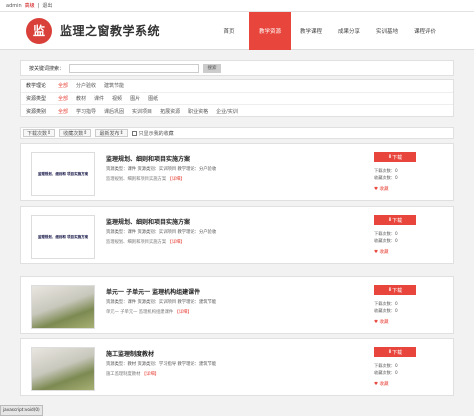 This screenshot has width=474, height=416. I want to click on filter-option: 课件, so click(99, 98).